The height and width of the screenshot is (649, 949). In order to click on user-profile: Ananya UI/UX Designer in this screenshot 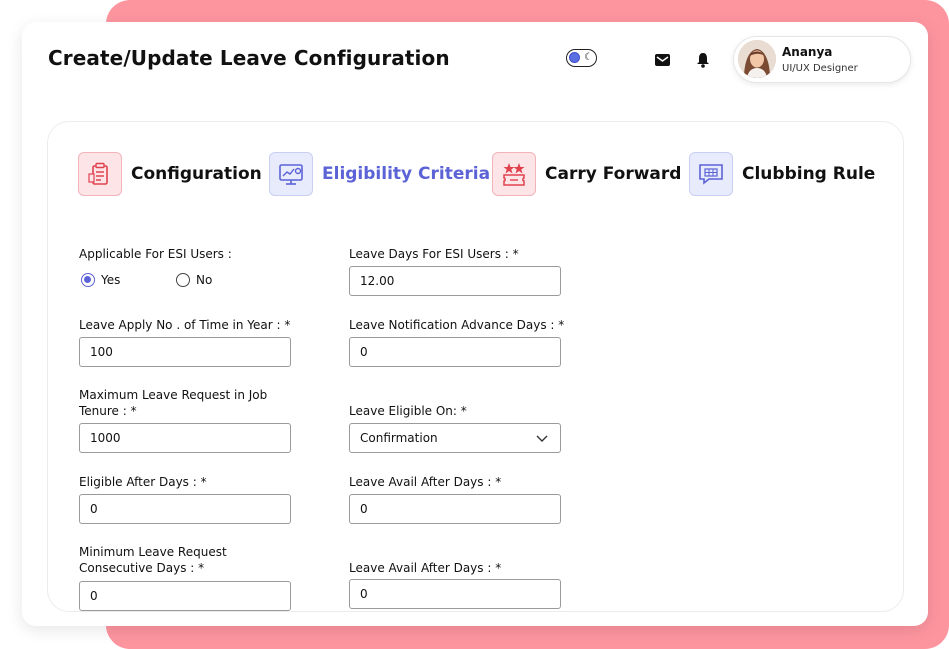, I will do `click(822, 59)`.